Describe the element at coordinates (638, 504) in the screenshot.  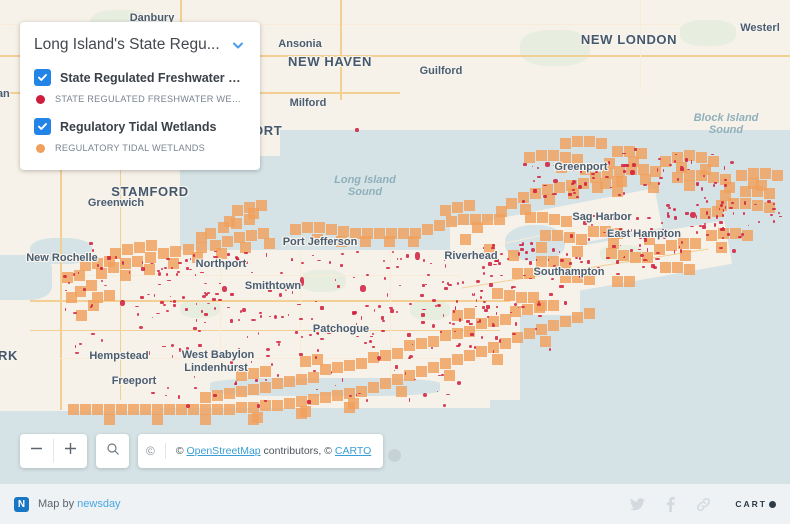
I see `twitter-icon` at that location.